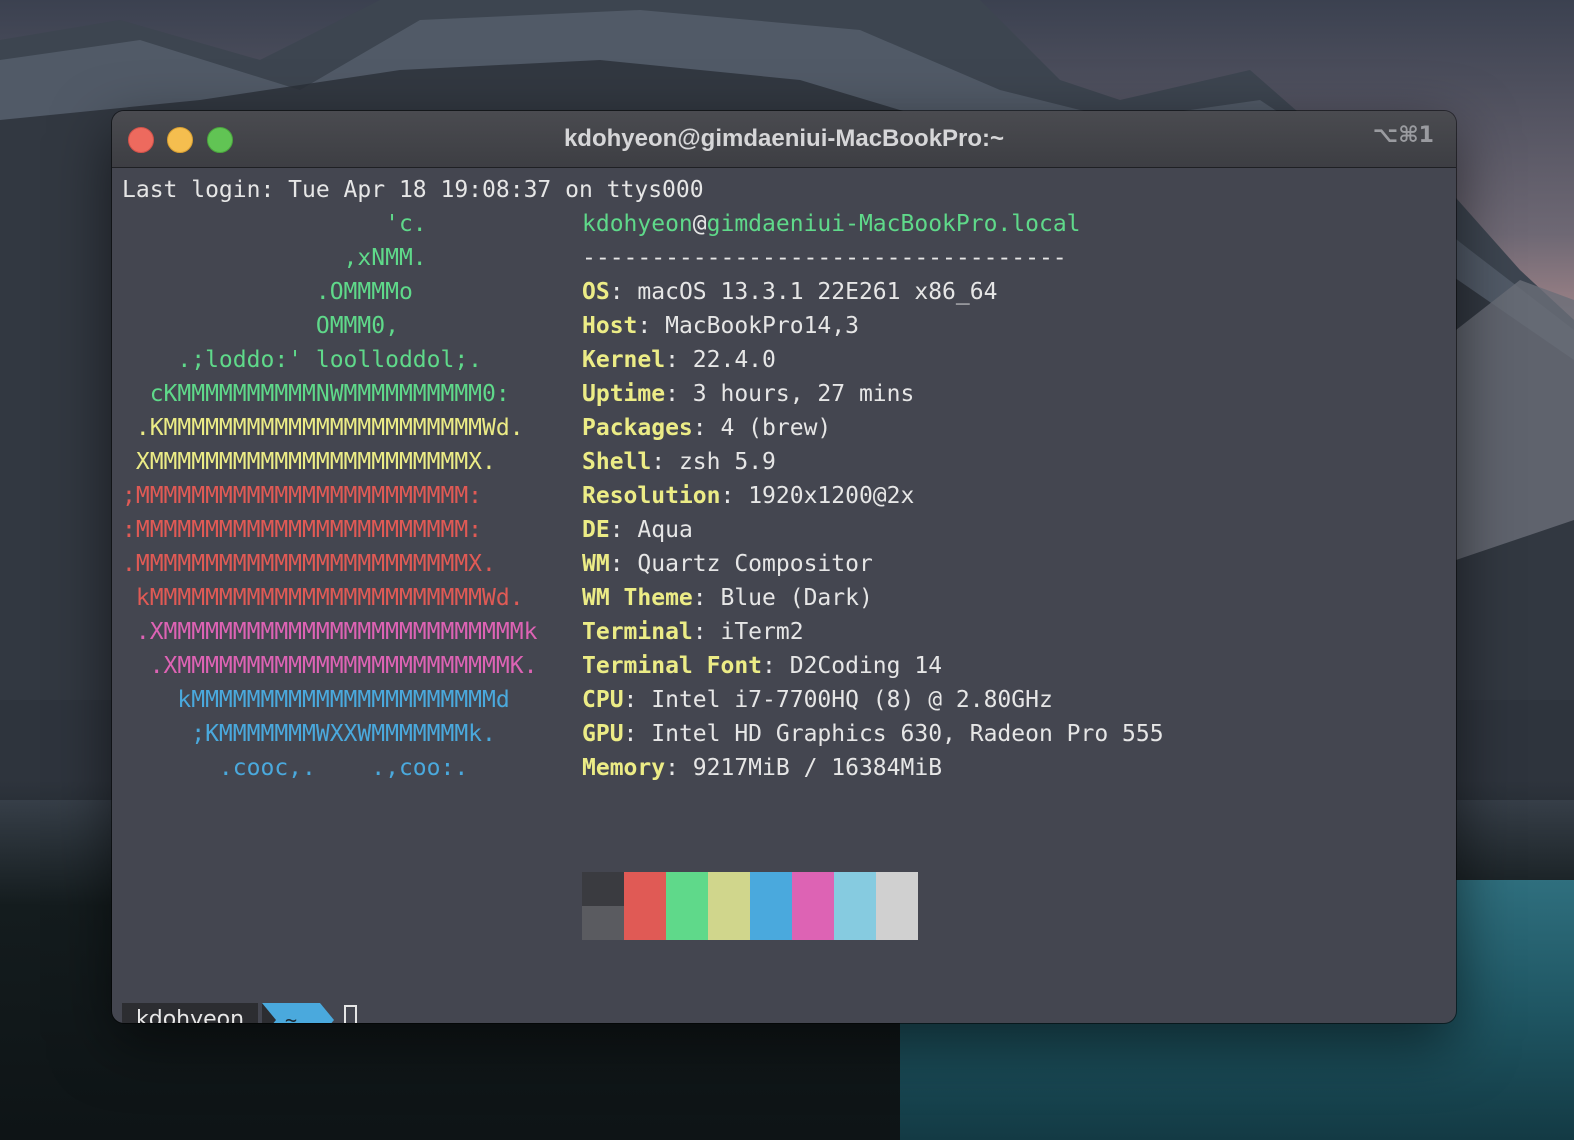 Image resolution: width=1574 pixels, height=1140 pixels. What do you see at coordinates (637, 632) in the screenshot?
I see `info-key: Terminal` at bounding box center [637, 632].